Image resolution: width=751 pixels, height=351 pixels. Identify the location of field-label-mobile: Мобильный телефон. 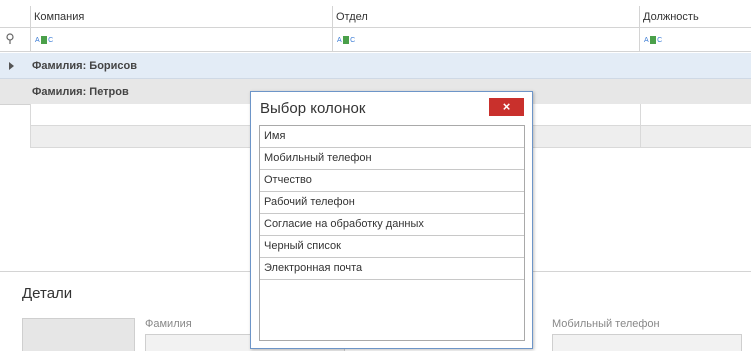
(606, 324).